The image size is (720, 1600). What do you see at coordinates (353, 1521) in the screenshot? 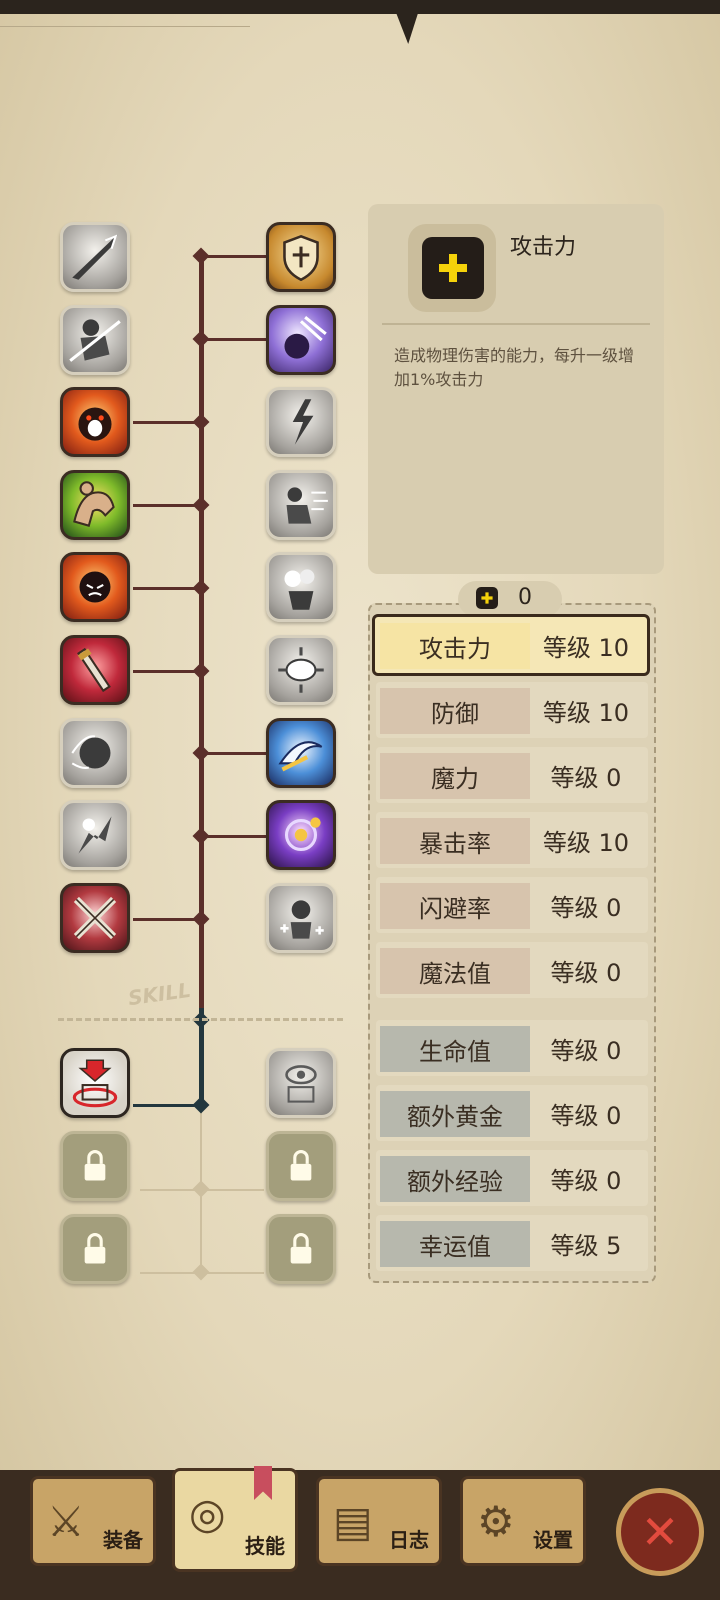
I see `log-icon: ▤` at bounding box center [353, 1521].